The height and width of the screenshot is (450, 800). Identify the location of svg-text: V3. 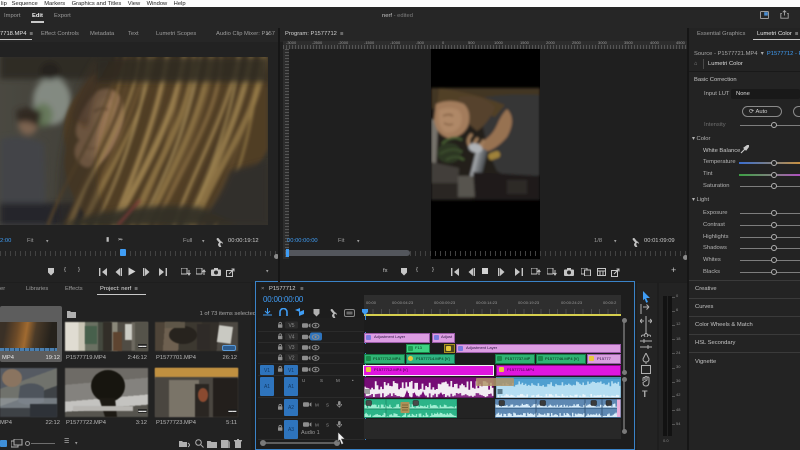
(291, 348).